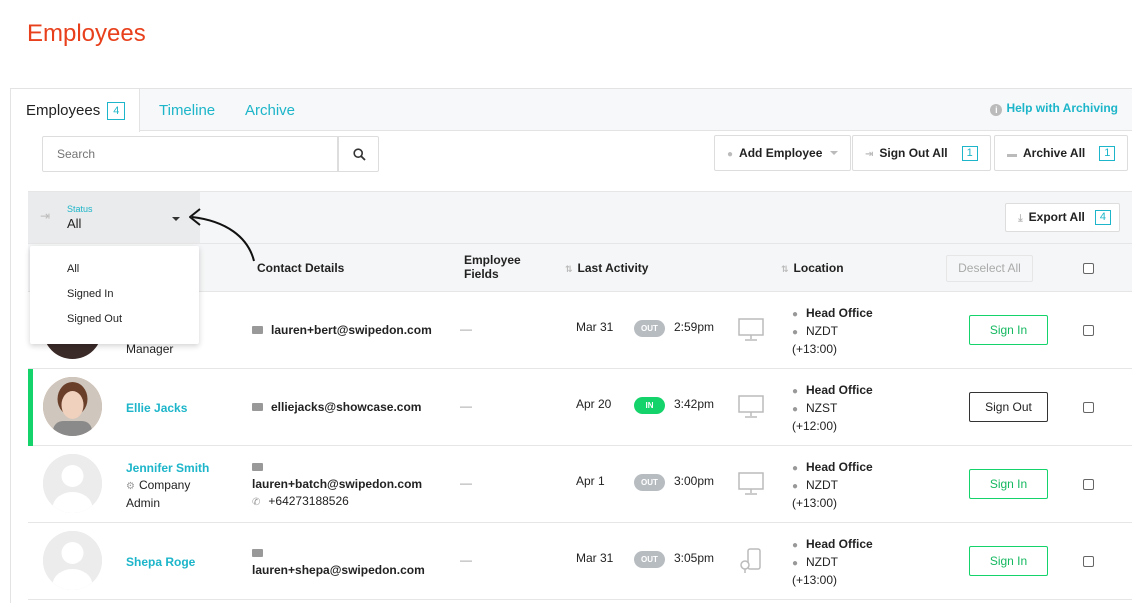  Describe the element at coordinates (569, 269) in the screenshot. I see `sort-icon: ⇅` at that location.